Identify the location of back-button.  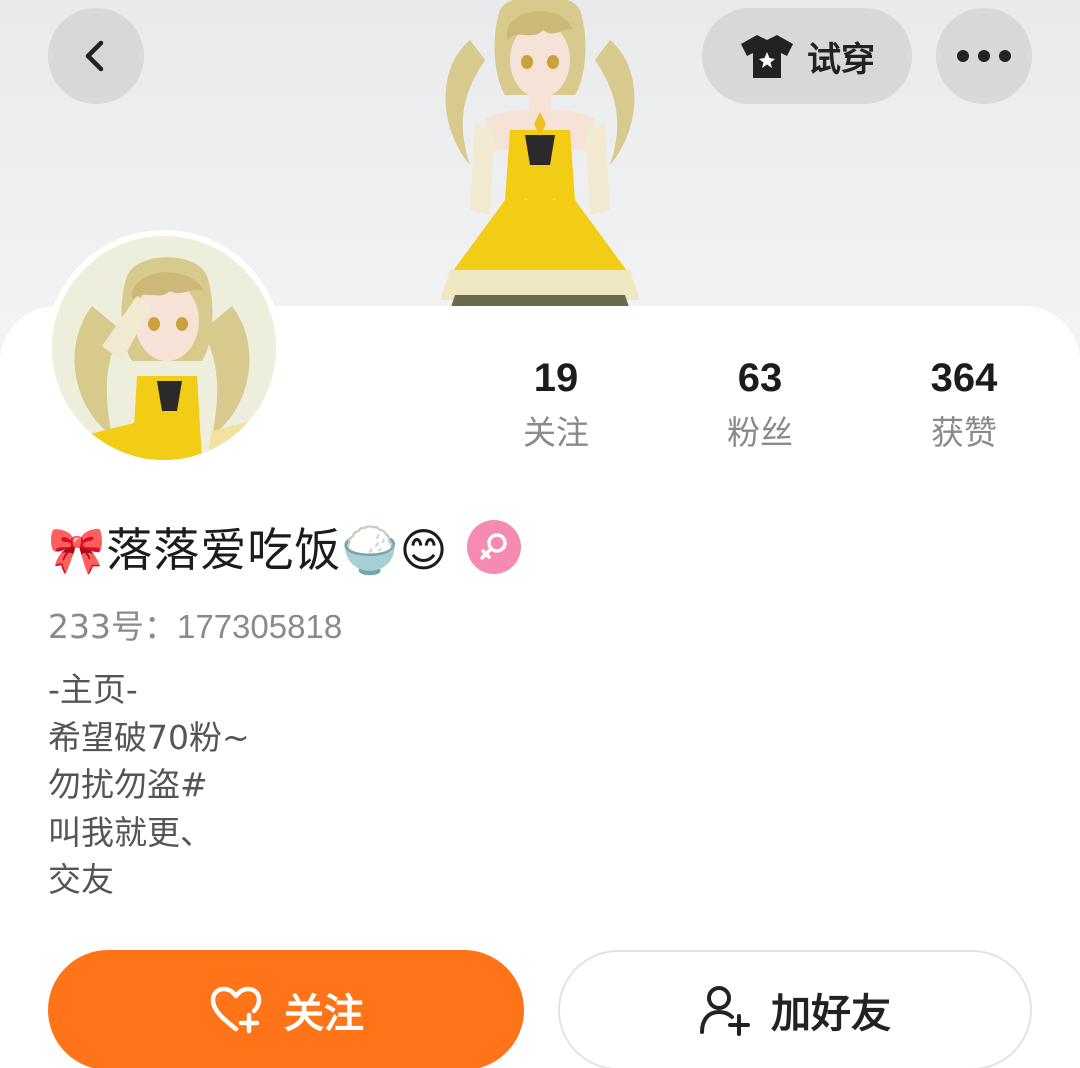
(96, 56).